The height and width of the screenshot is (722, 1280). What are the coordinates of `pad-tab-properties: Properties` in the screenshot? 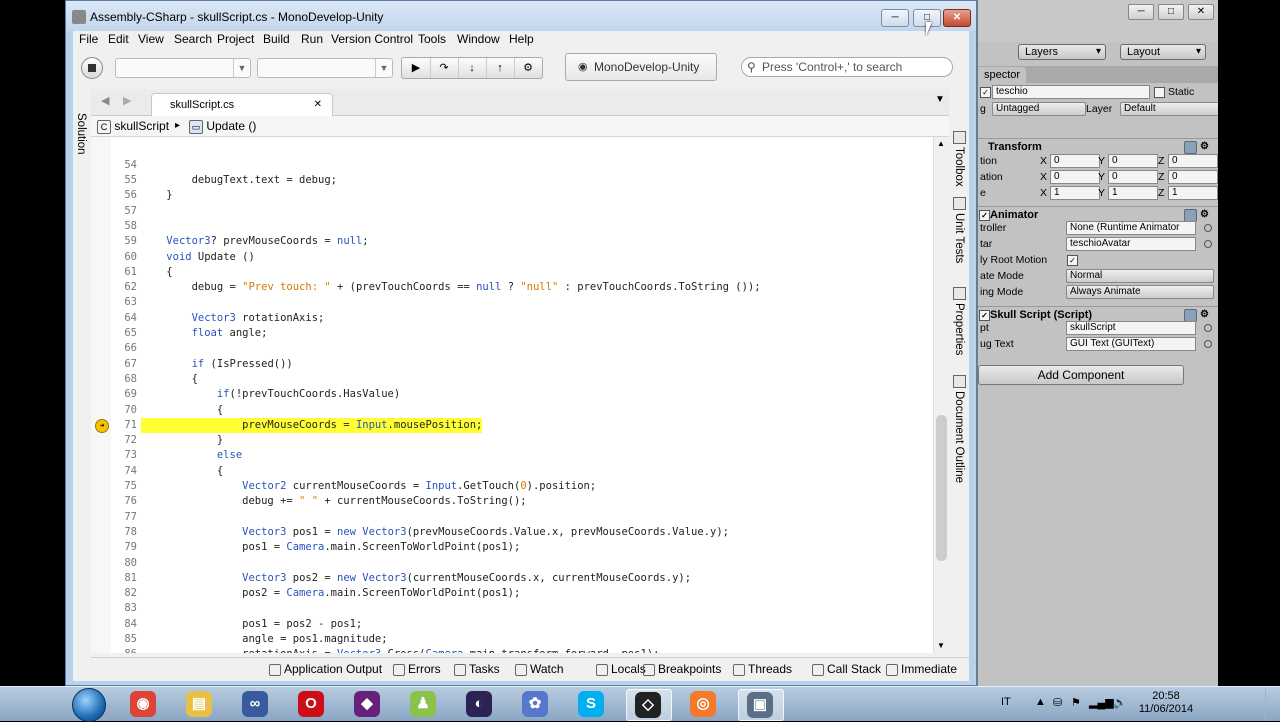 It's located at (959, 322).